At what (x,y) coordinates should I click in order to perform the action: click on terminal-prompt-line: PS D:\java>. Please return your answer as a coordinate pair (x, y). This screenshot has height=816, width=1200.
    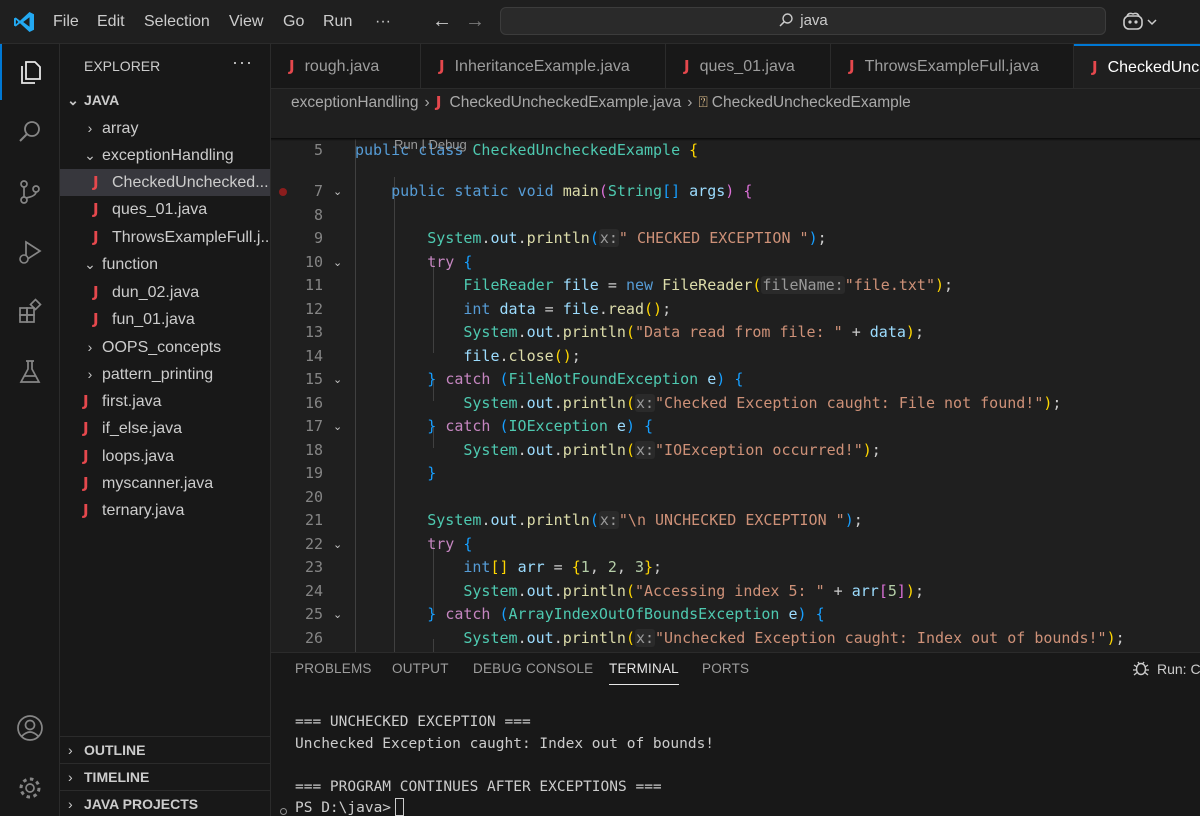
    Looking at the image, I should click on (350, 807).